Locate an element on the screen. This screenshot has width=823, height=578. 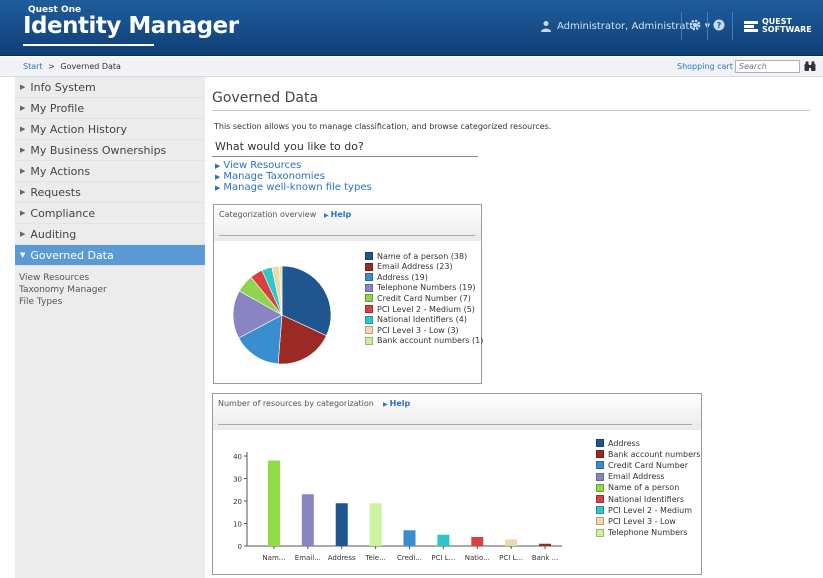
sidebar-item-my-actions: ▶ My Actions is located at coordinates (110, 171).